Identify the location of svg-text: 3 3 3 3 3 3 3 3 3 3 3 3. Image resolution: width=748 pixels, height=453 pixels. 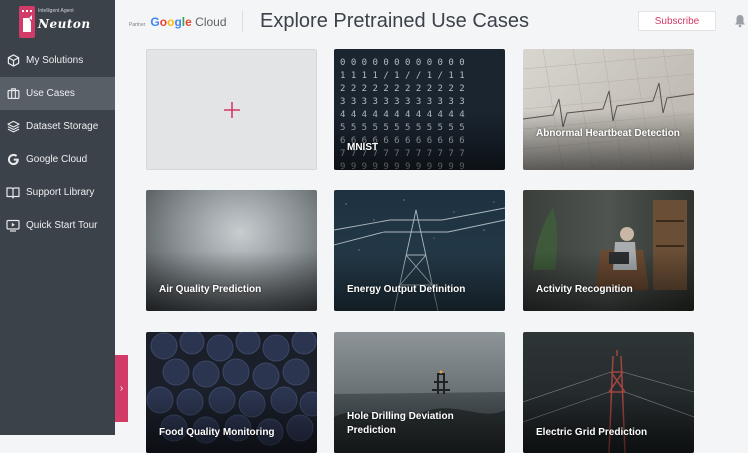
(402, 102).